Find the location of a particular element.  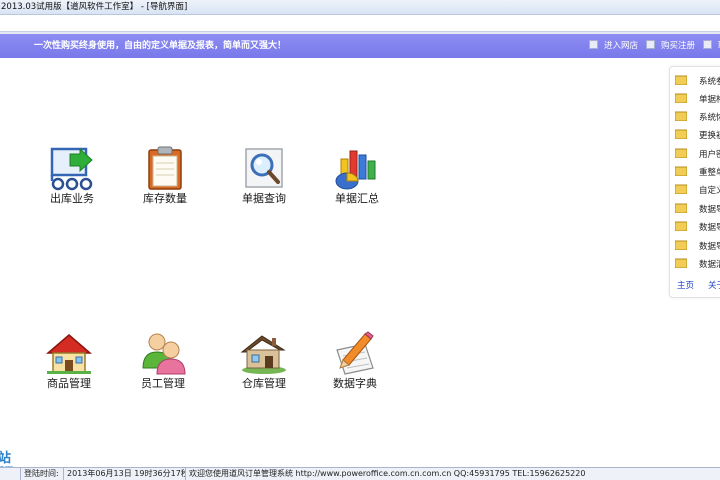

document-summary-label: 单据汇总 is located at coordinates (357, 198).